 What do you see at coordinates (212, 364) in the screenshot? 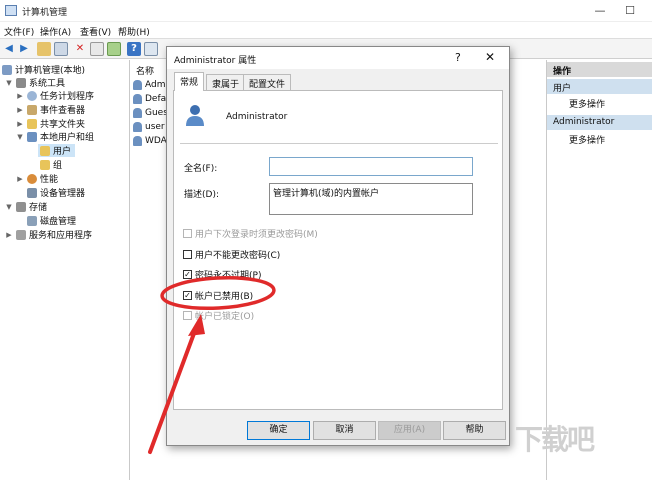
I see `red-highlight-annotation` at bounding box center [212, 364].